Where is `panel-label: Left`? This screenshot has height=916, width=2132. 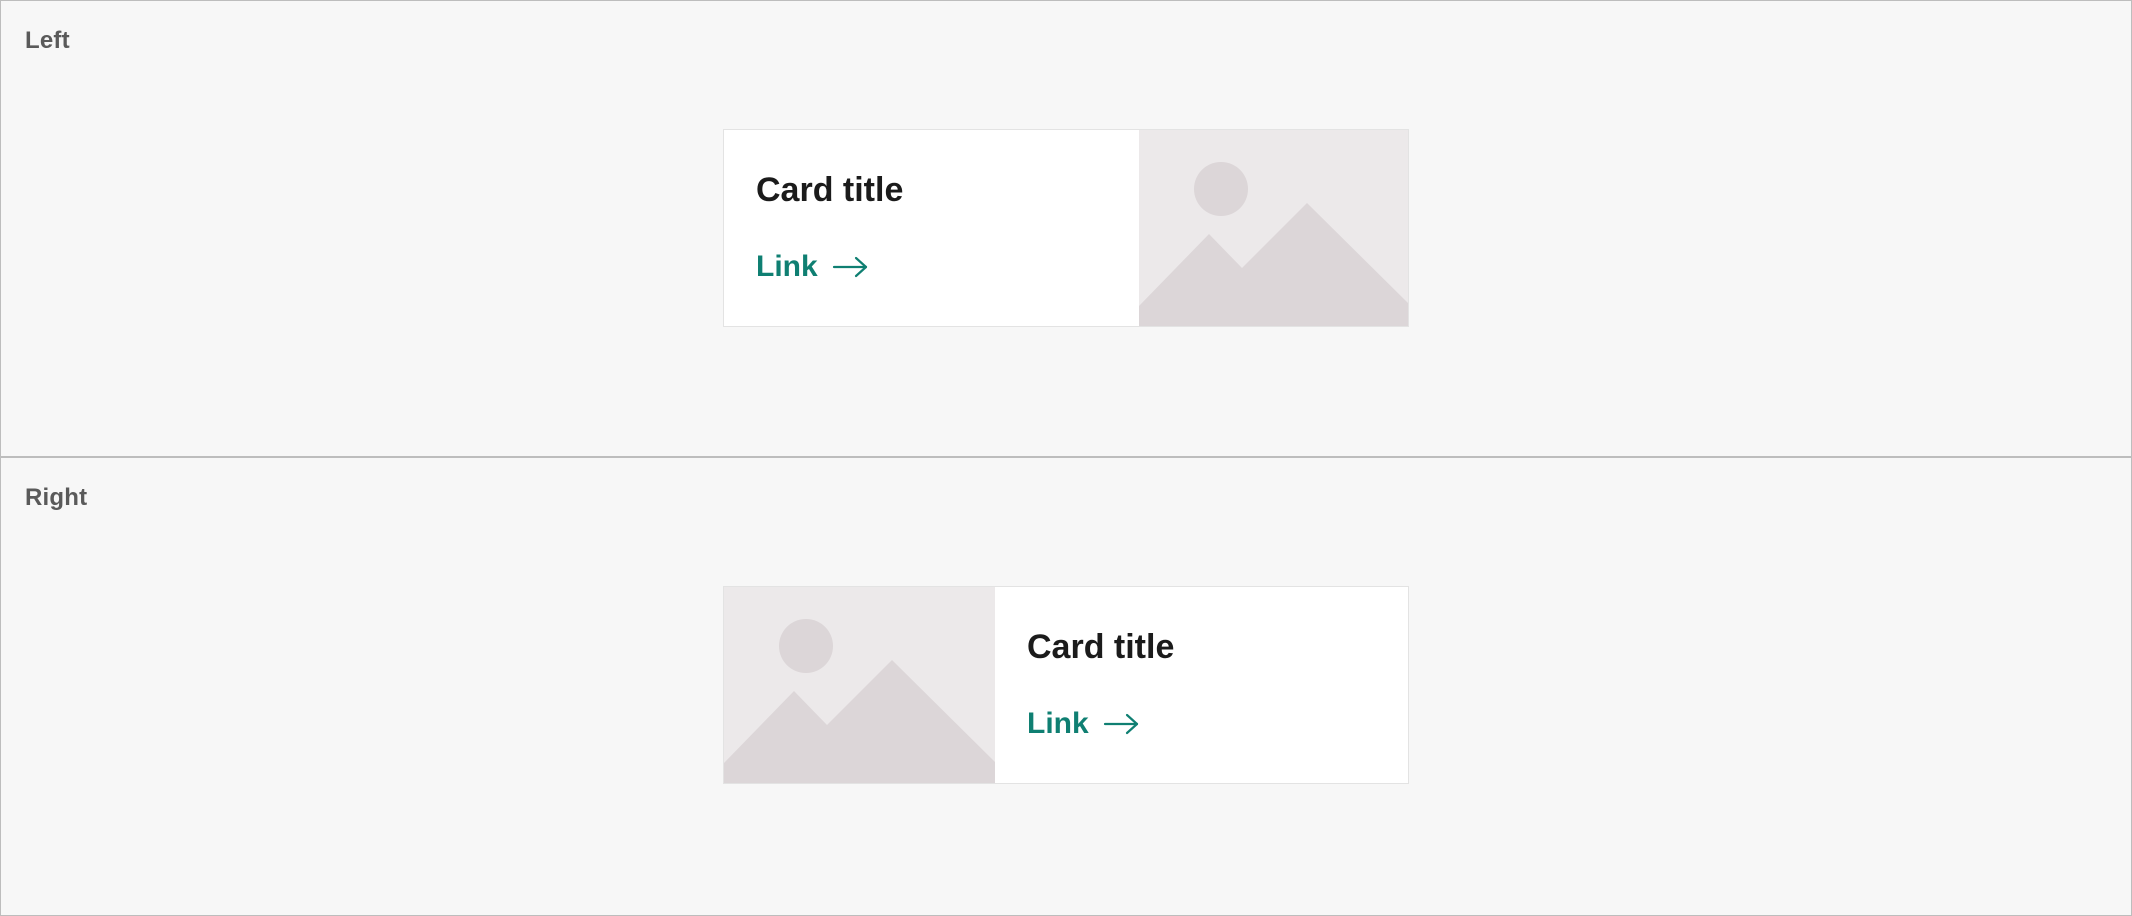 panel-label: Left is located at coordinates (47, 40).